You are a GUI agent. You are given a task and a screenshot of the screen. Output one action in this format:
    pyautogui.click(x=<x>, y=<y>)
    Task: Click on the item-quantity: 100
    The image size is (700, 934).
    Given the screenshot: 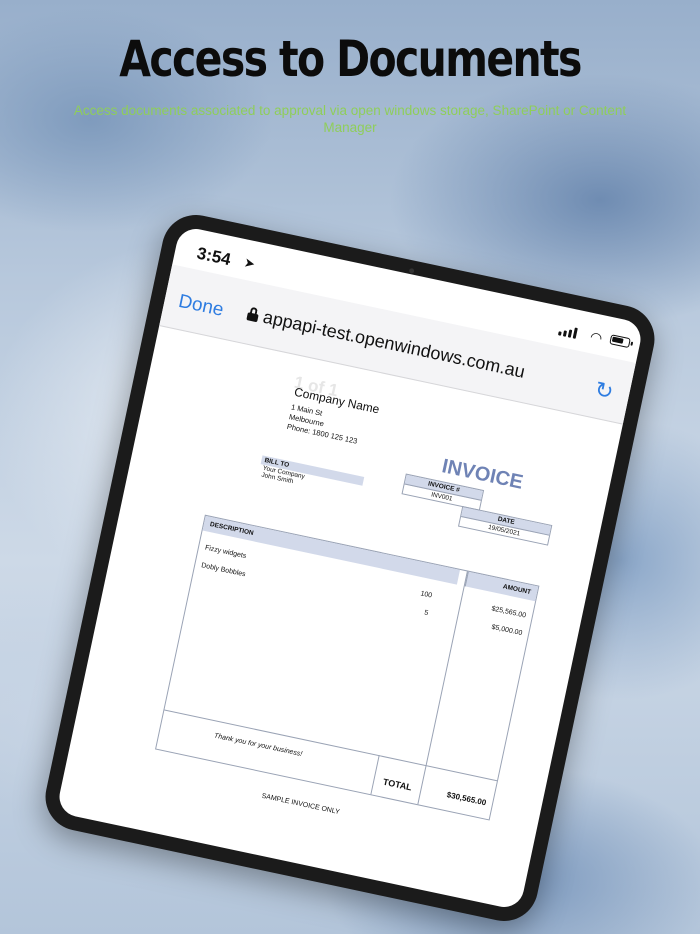 What is the action you would take?
    pyautogui.click(x=426, y=595)
    